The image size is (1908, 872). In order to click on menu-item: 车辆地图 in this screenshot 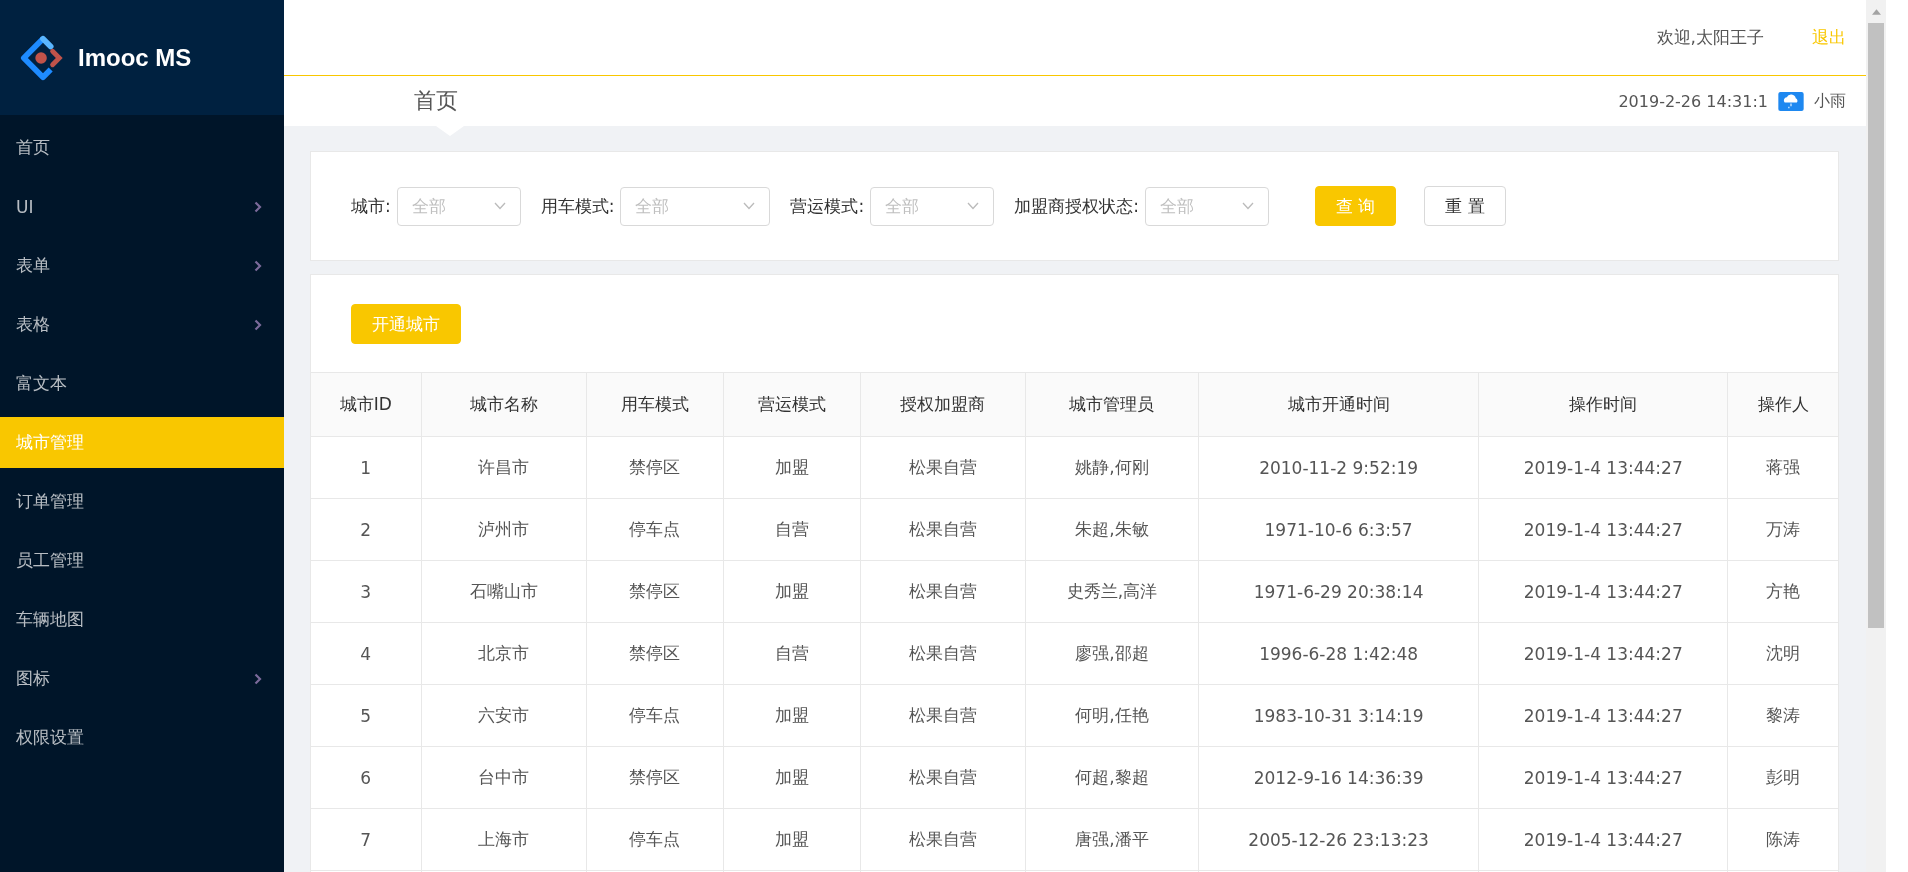, I will do `click(142, 619)`.